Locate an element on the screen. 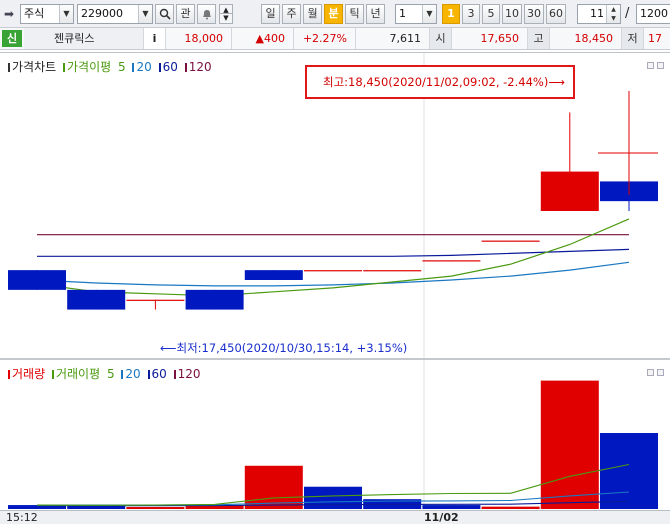  stock-code-input: 229000 ▼ is located at coordinates (115, 14).